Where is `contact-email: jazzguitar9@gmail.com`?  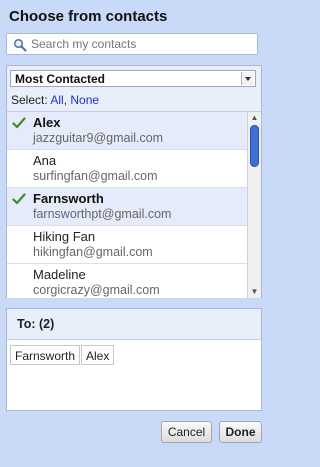 contact-email: jazzguitar9@gmail.com is located at coordinates (98, 138).